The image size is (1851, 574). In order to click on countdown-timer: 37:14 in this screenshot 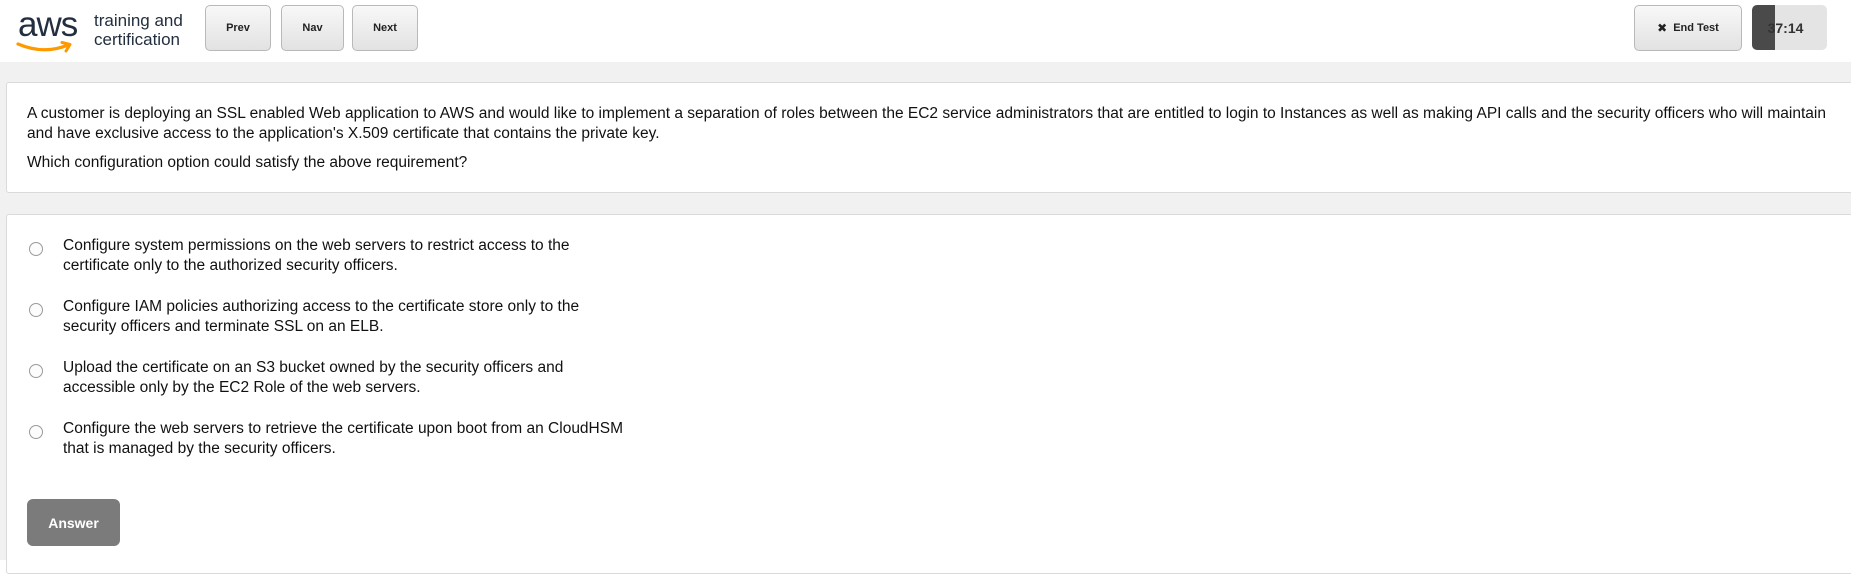, I will do `click(1789, 27)`.